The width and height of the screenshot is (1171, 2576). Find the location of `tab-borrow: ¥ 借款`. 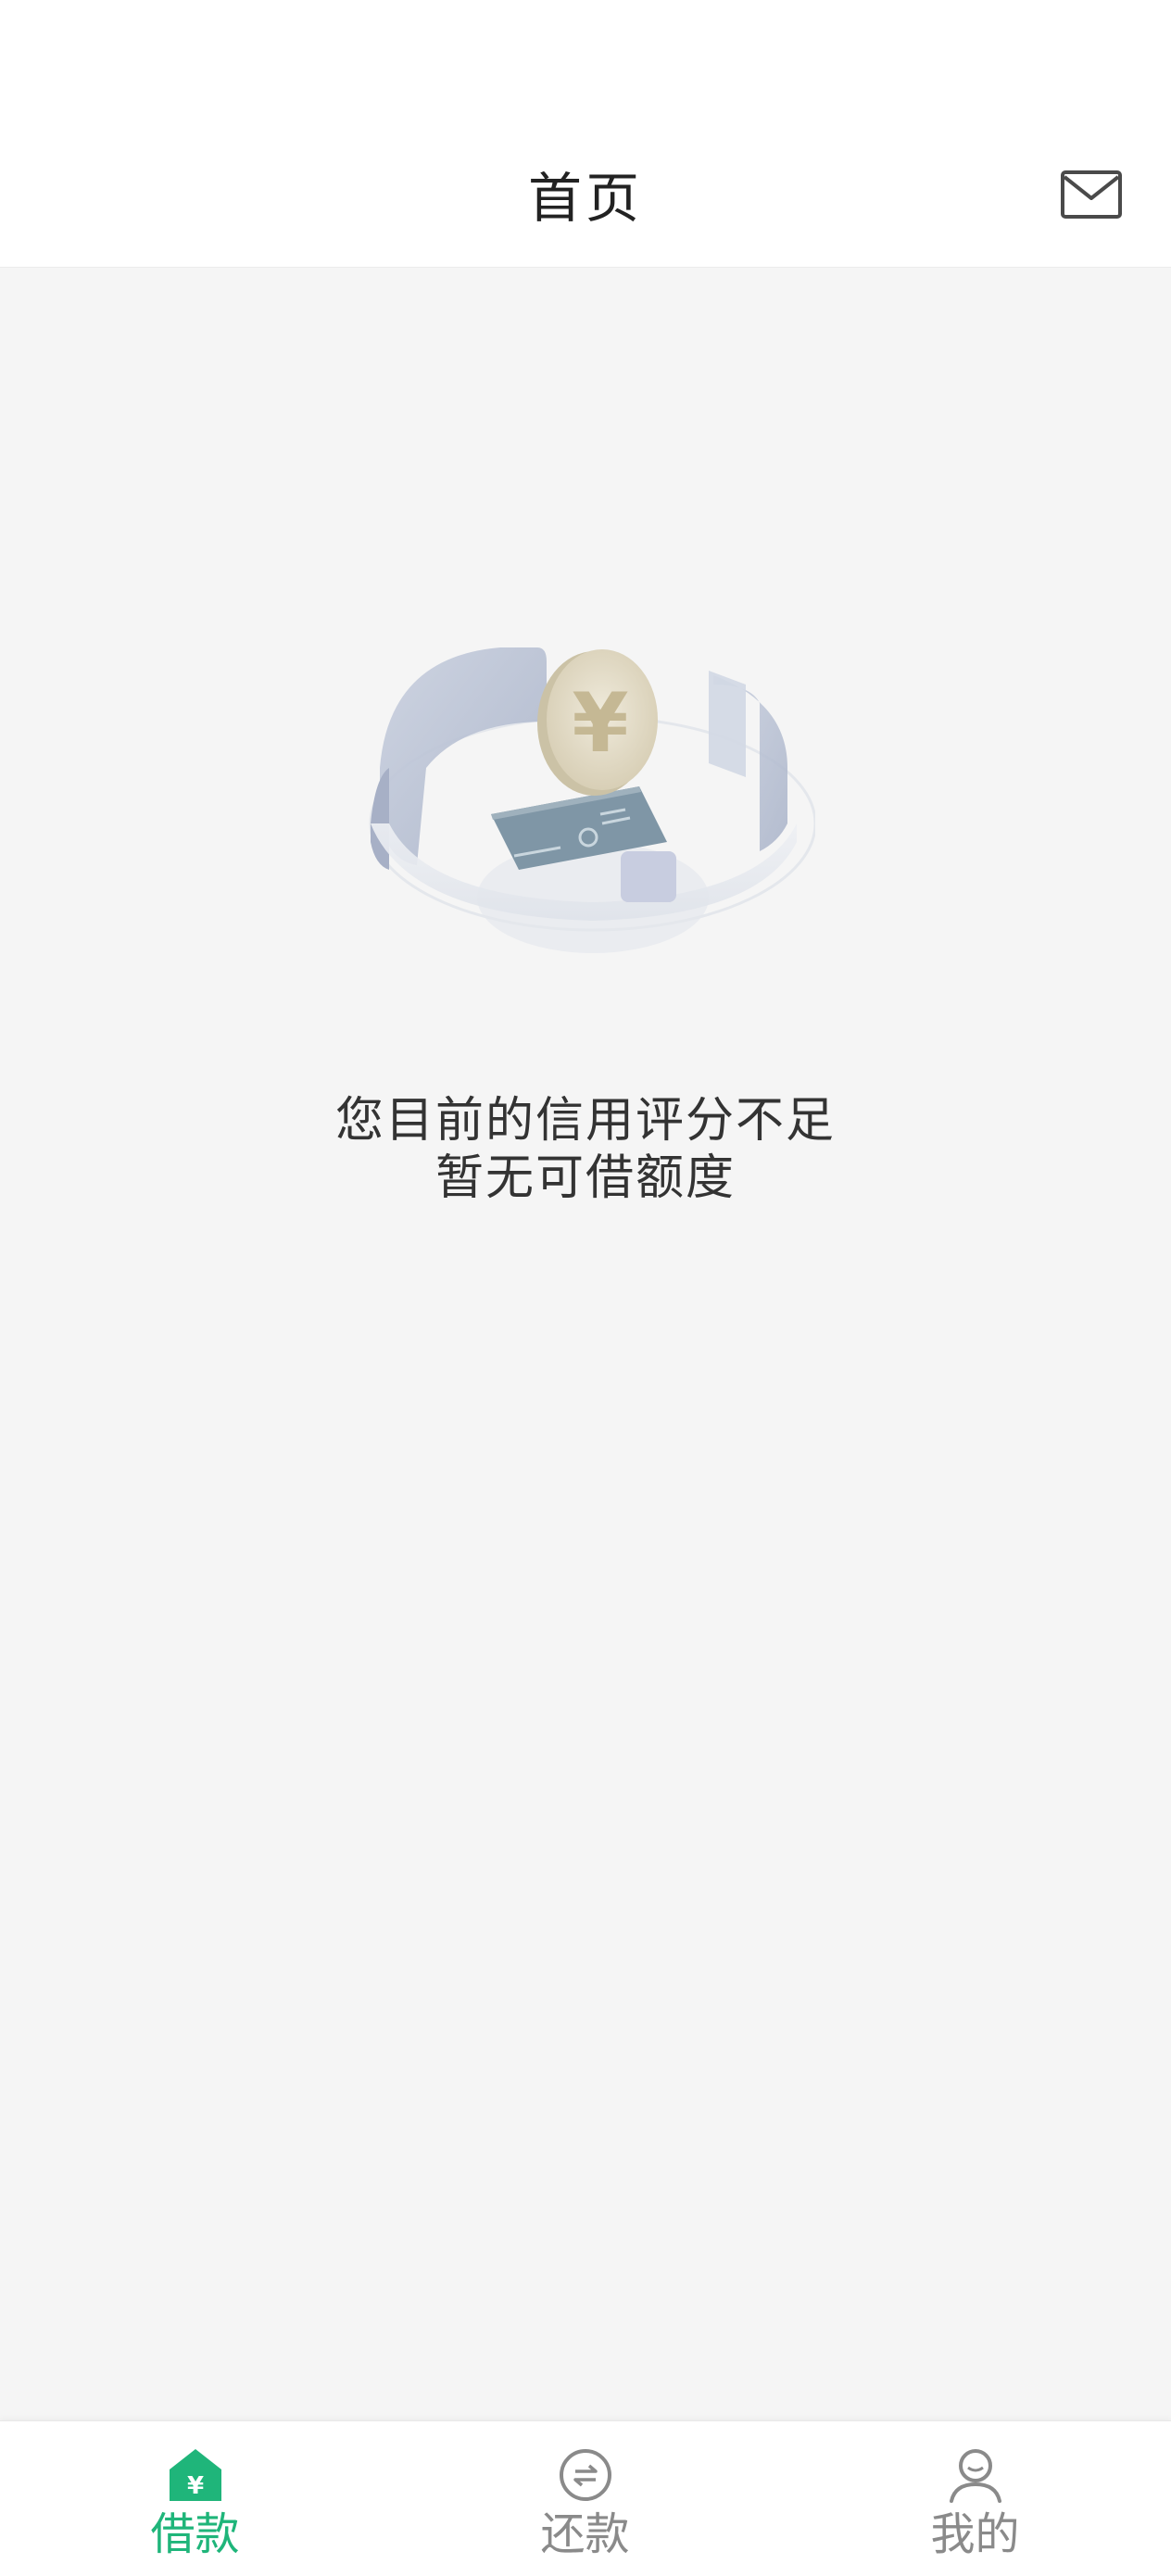

tab-borrow: ¥ 借款 is located at coordinates (195, 2498).